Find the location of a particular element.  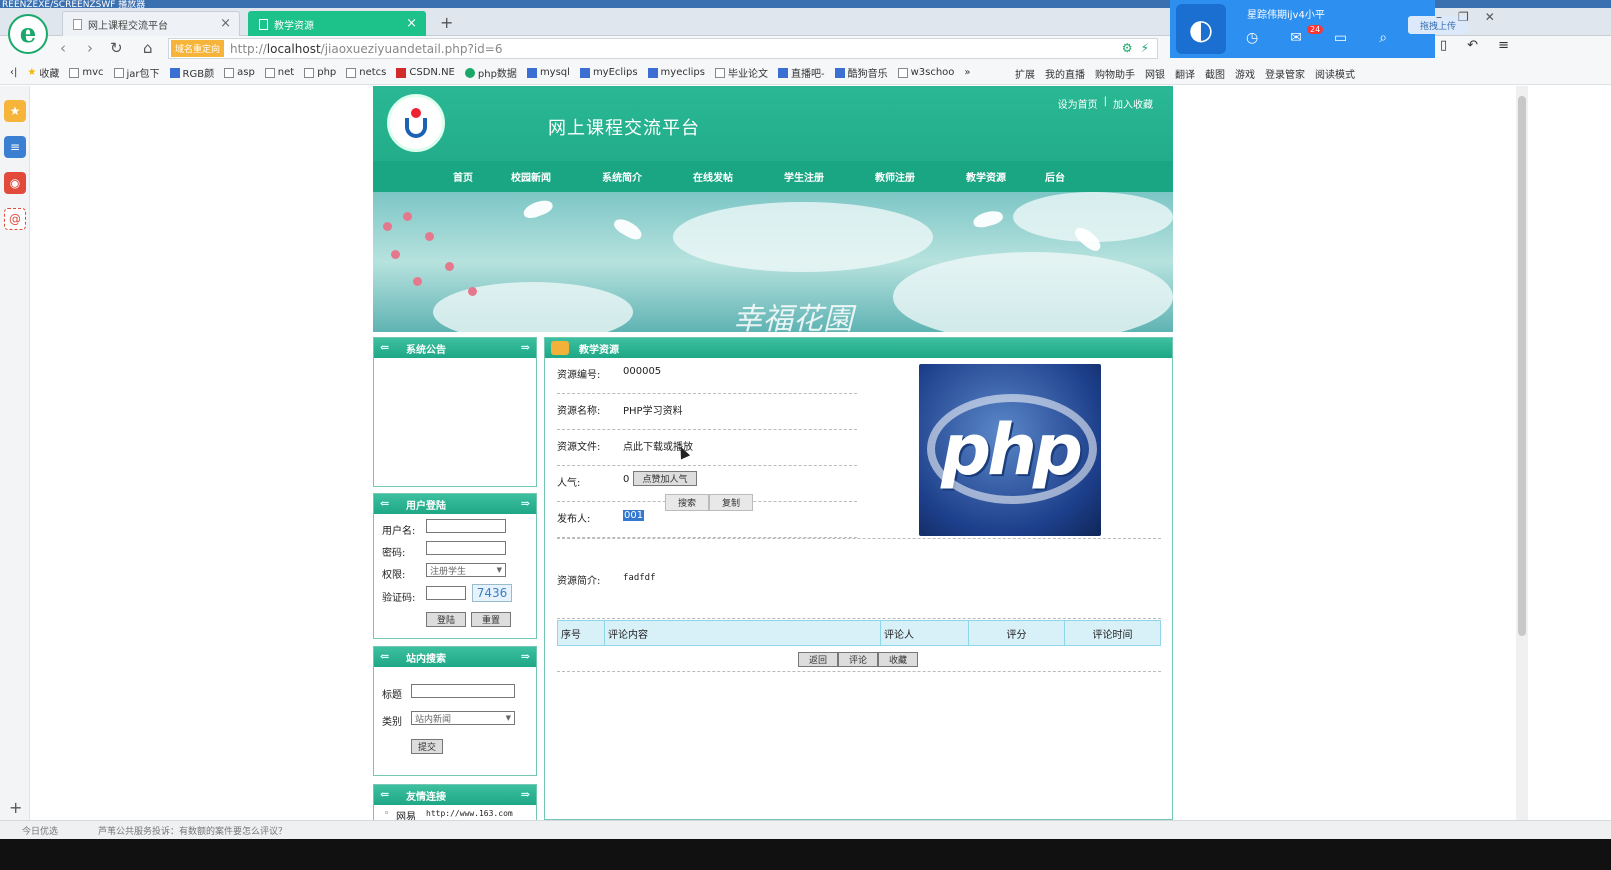

role-select: 注册学生 ▼ is located at coordinates (466, 570).